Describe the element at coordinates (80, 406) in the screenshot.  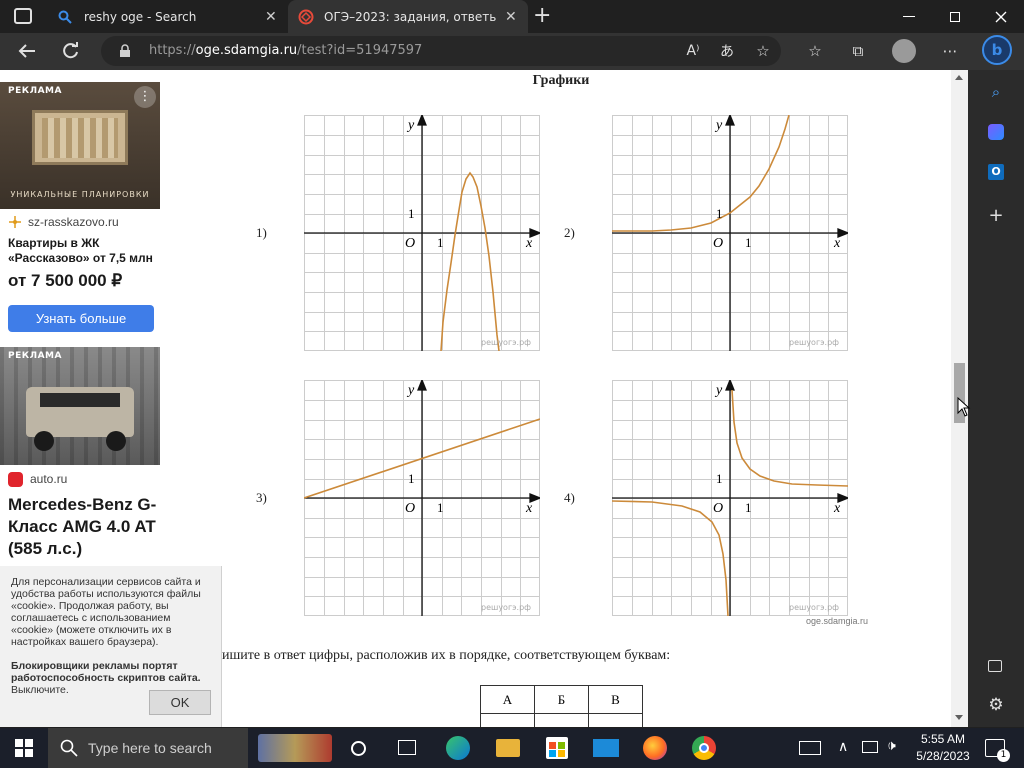
I see `ad-image-car: РЕКЛАМА` at that location.